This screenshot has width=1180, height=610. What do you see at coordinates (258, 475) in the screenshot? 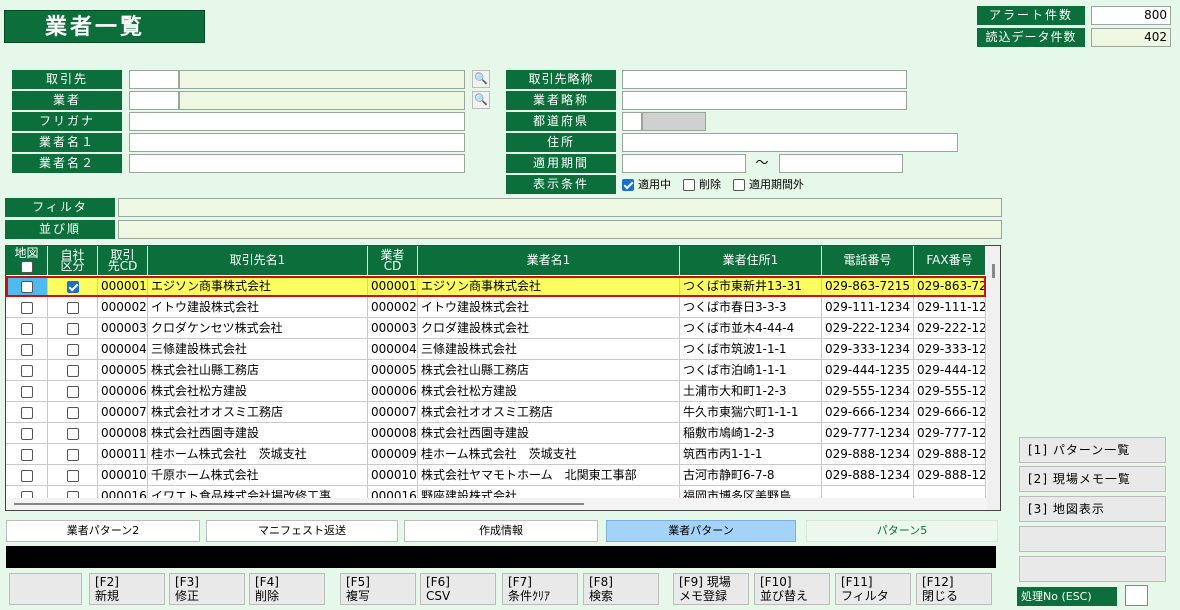
I see `cell-torihikisaki-name: 千原ホーム株式会社` at bounding box center [258, 475].